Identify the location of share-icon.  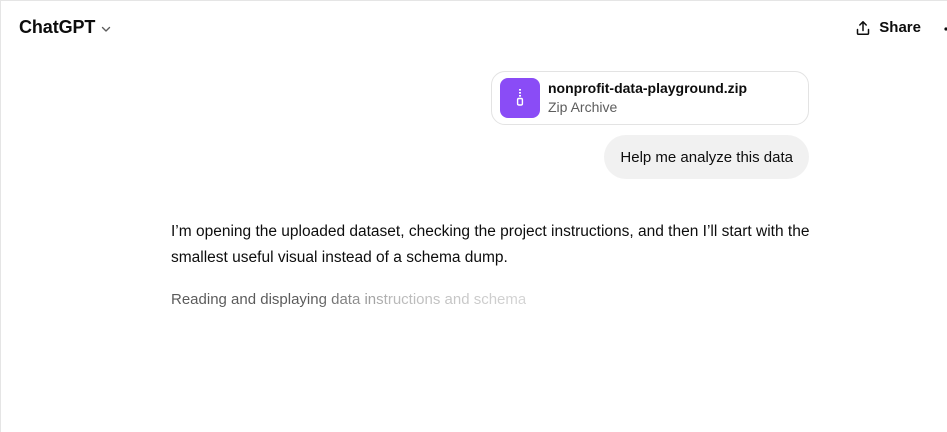
(863, 27).